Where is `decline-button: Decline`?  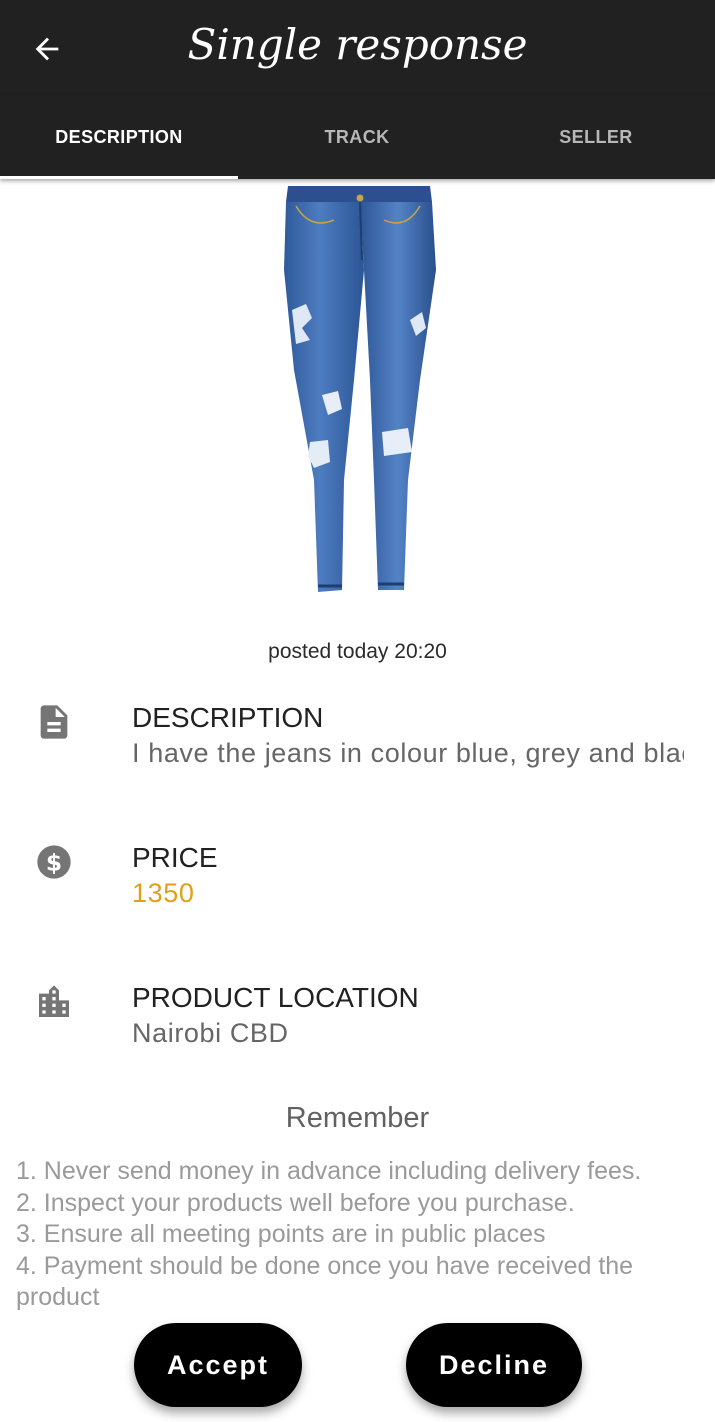 decline-button: Decline is located at coordinates (494, 1365).